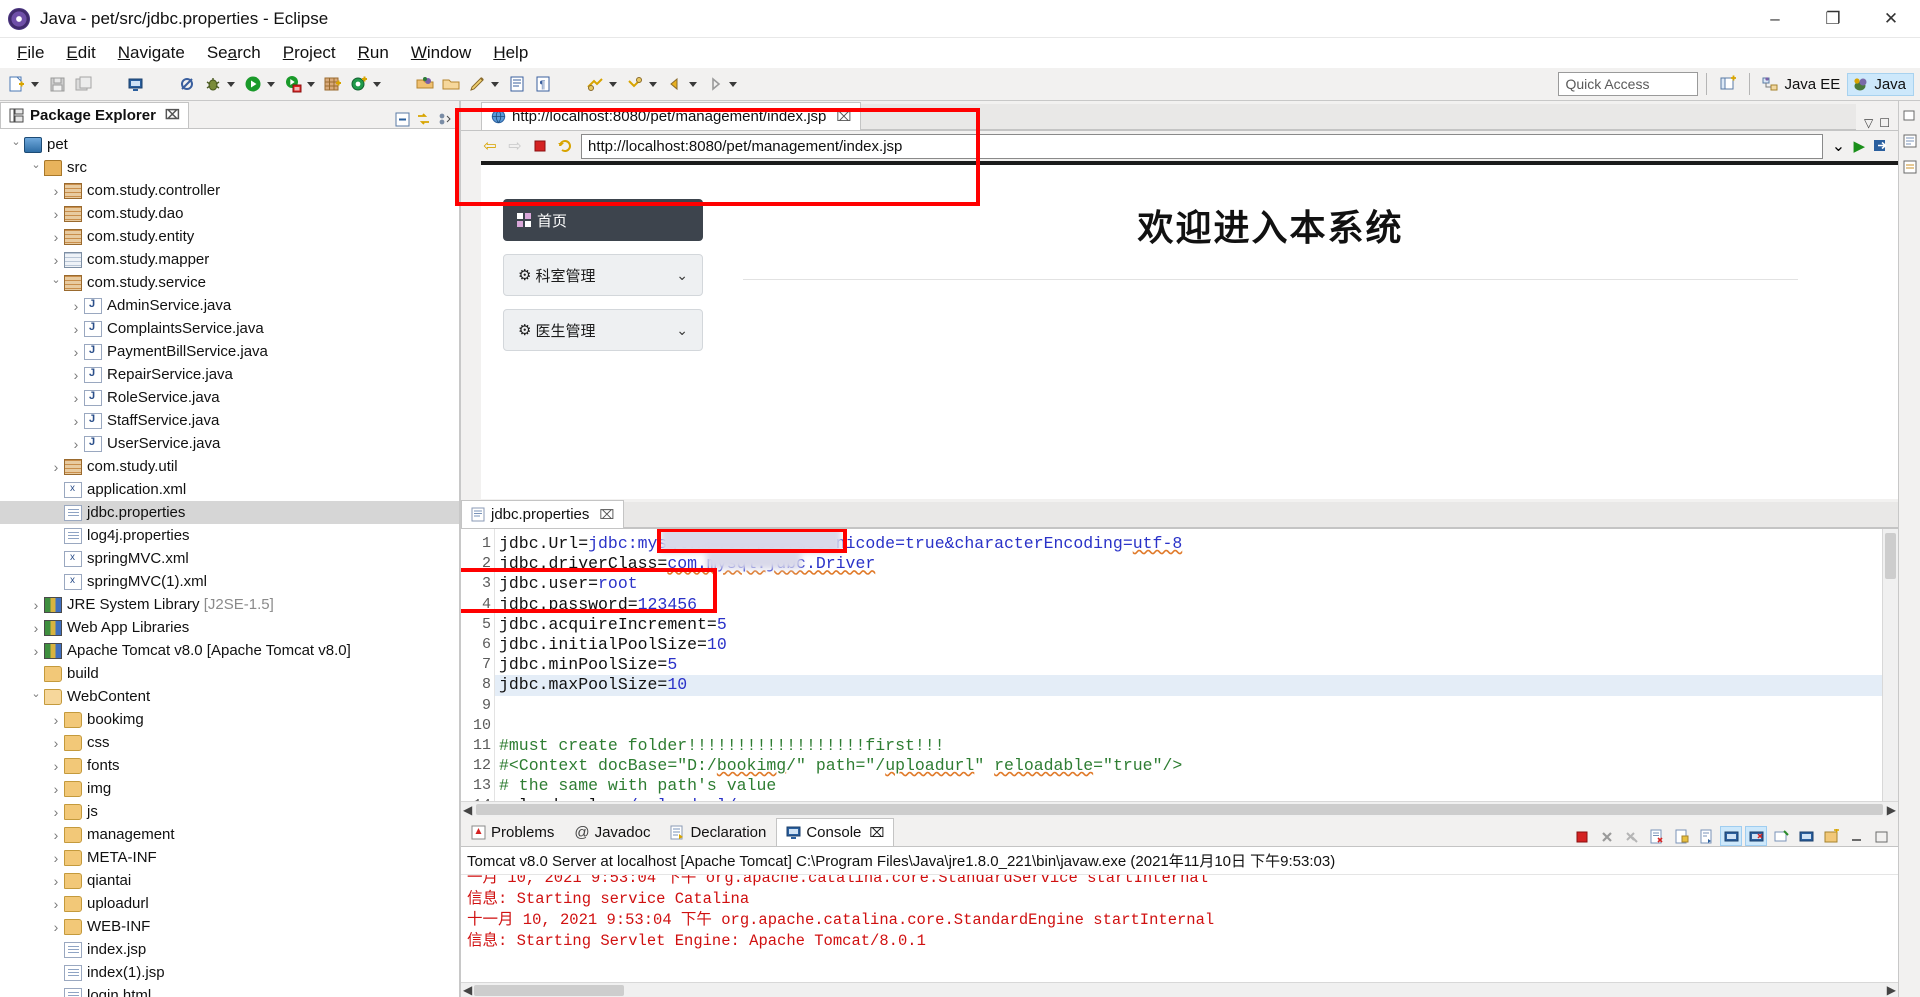  Describe the element at coordinates (213, 84) in the screenshot. I see `debug-icon` at that location.